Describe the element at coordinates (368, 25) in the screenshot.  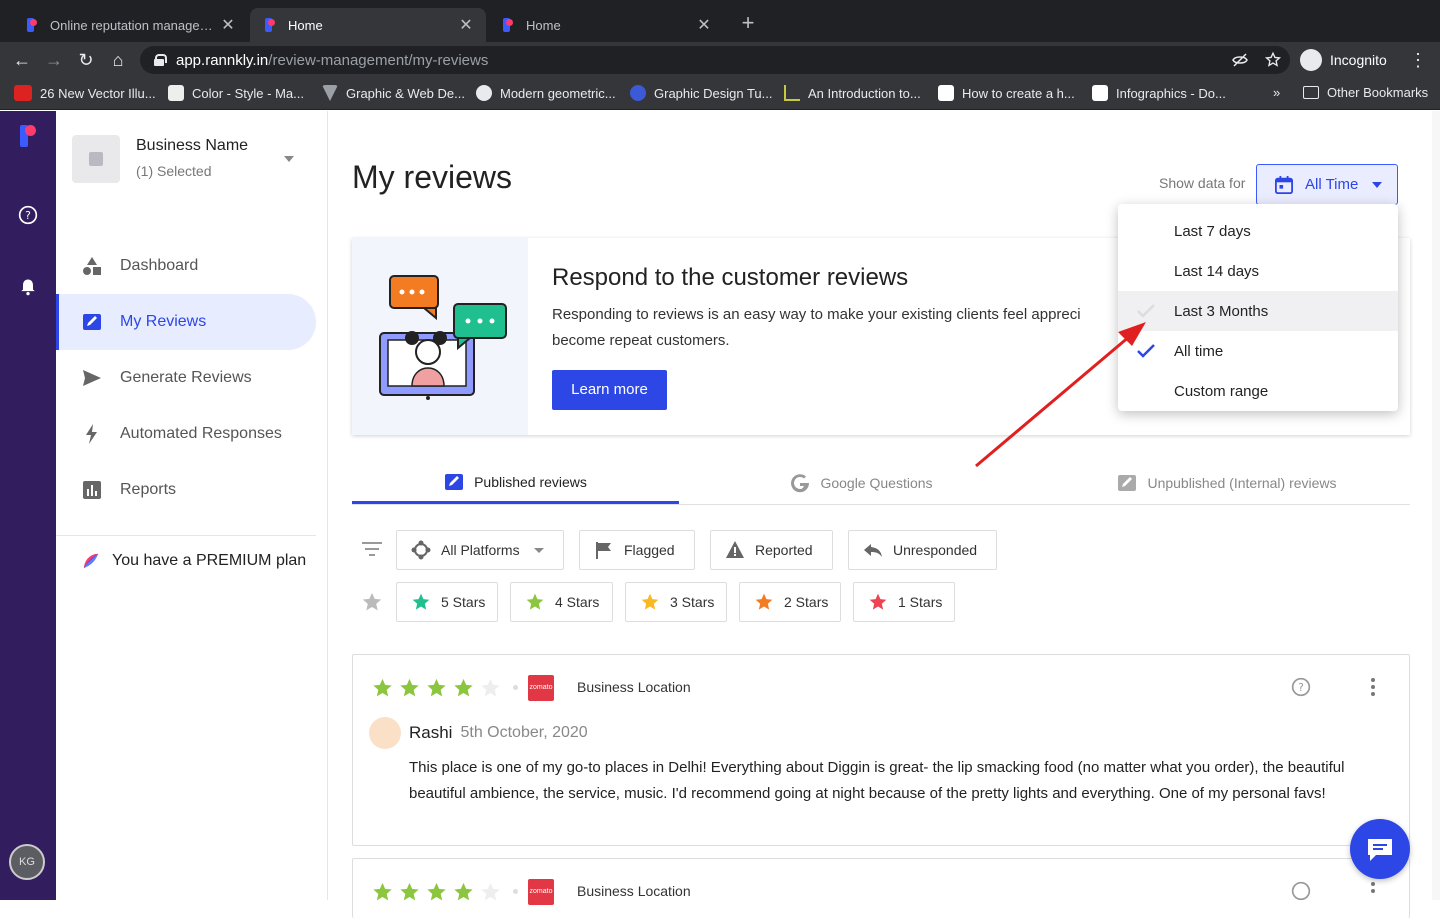
I see `browser-tab-active: Home ✕` at that location.